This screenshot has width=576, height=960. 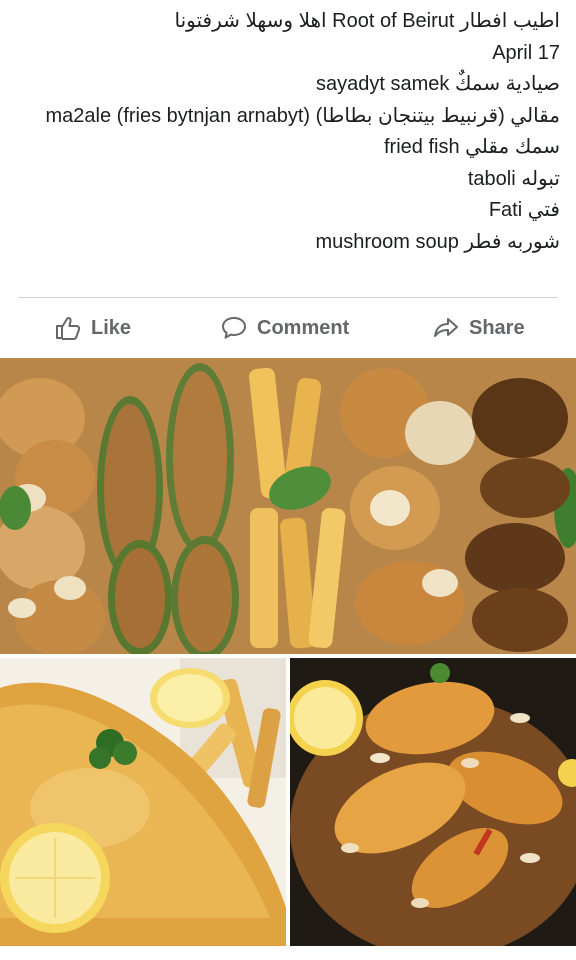 What do you see at coordinates (68, 328) in the screenshot?
I see `thumbs-up-icon` at bounding box center [68, 328].